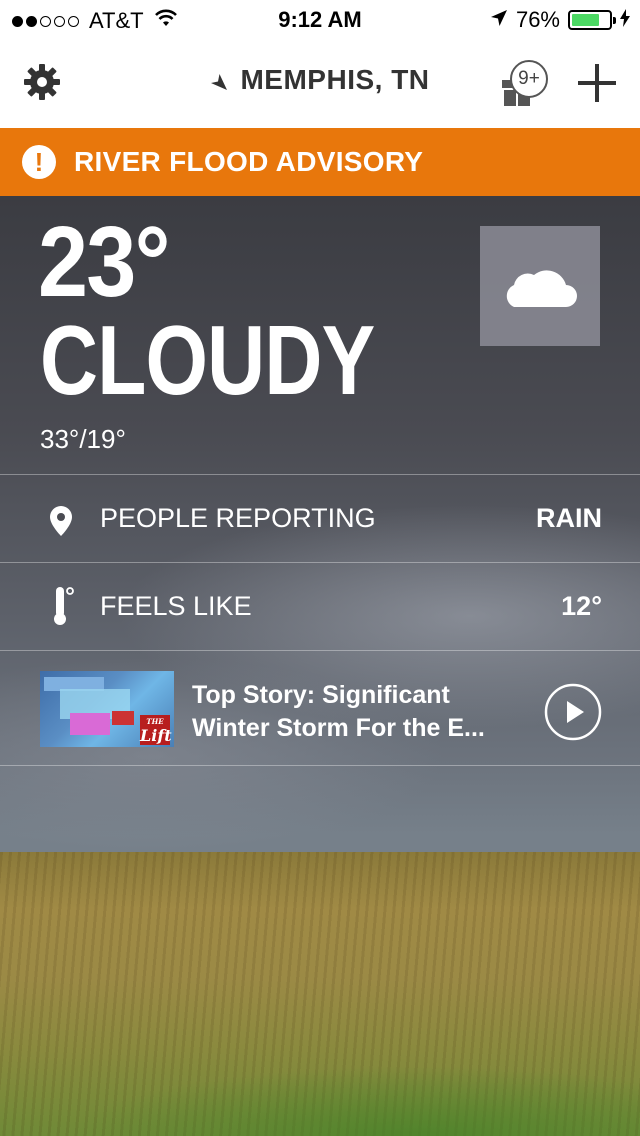 The image size is (640, 1136). What do you see at coordinates (625, 20) in the screenshot?
I see `charging-icon` at bounding box center [625, 20].